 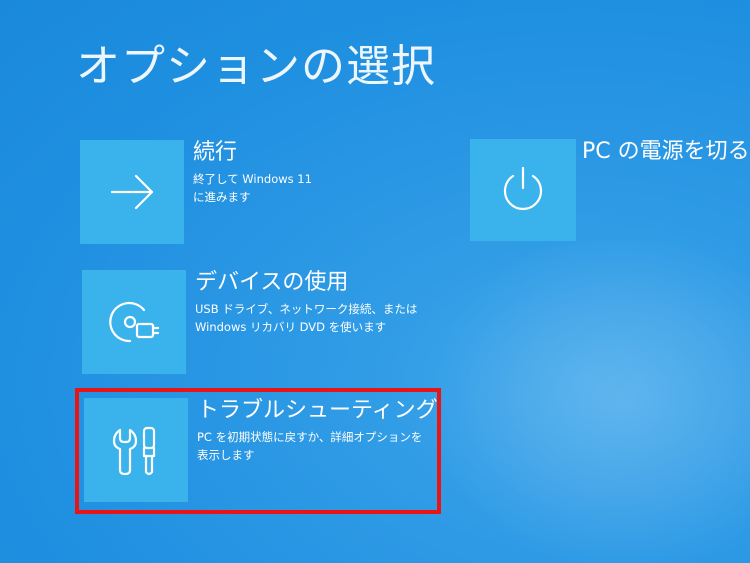 I want to click on disc-device-icon, so click(x=134, y=322).